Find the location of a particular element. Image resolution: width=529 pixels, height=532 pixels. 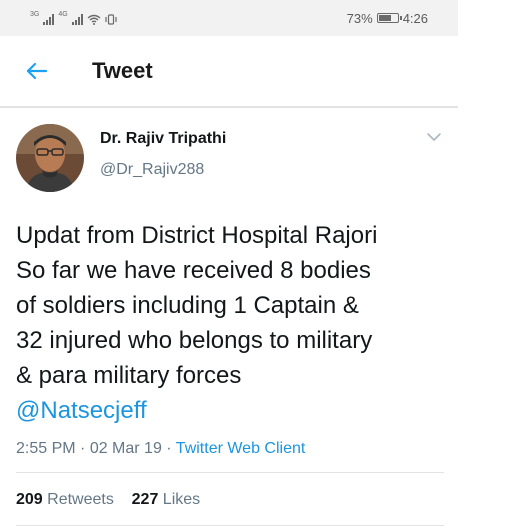

status-bar: 3G 4G 73% 4:26 is located at coordinates (229, 18).